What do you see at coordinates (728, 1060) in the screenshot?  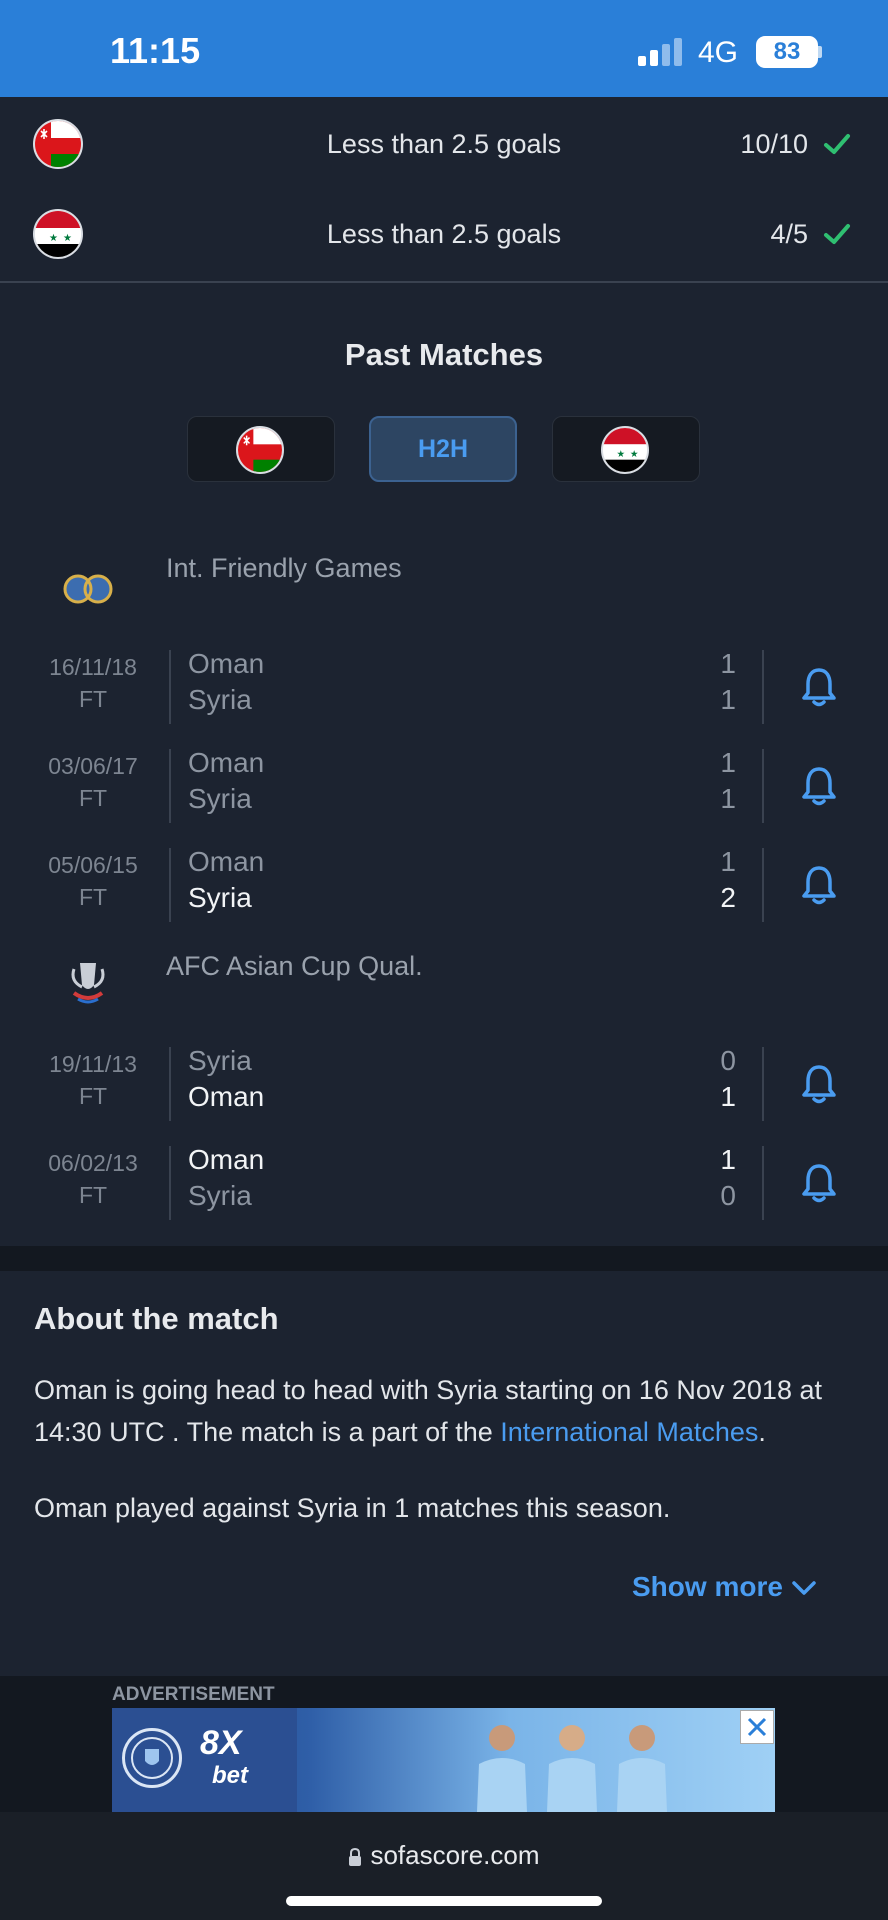 I see `home-score: 0` at bounding box center [728, 1060].